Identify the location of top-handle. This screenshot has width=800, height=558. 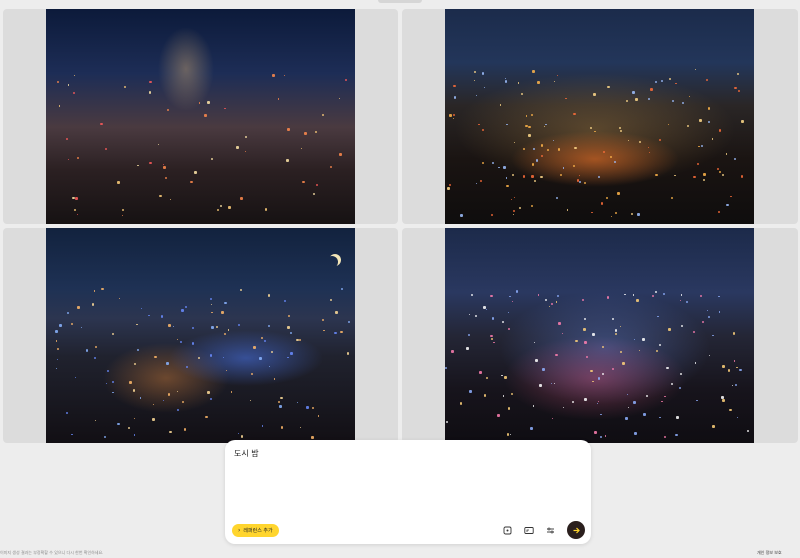
(400, 1).